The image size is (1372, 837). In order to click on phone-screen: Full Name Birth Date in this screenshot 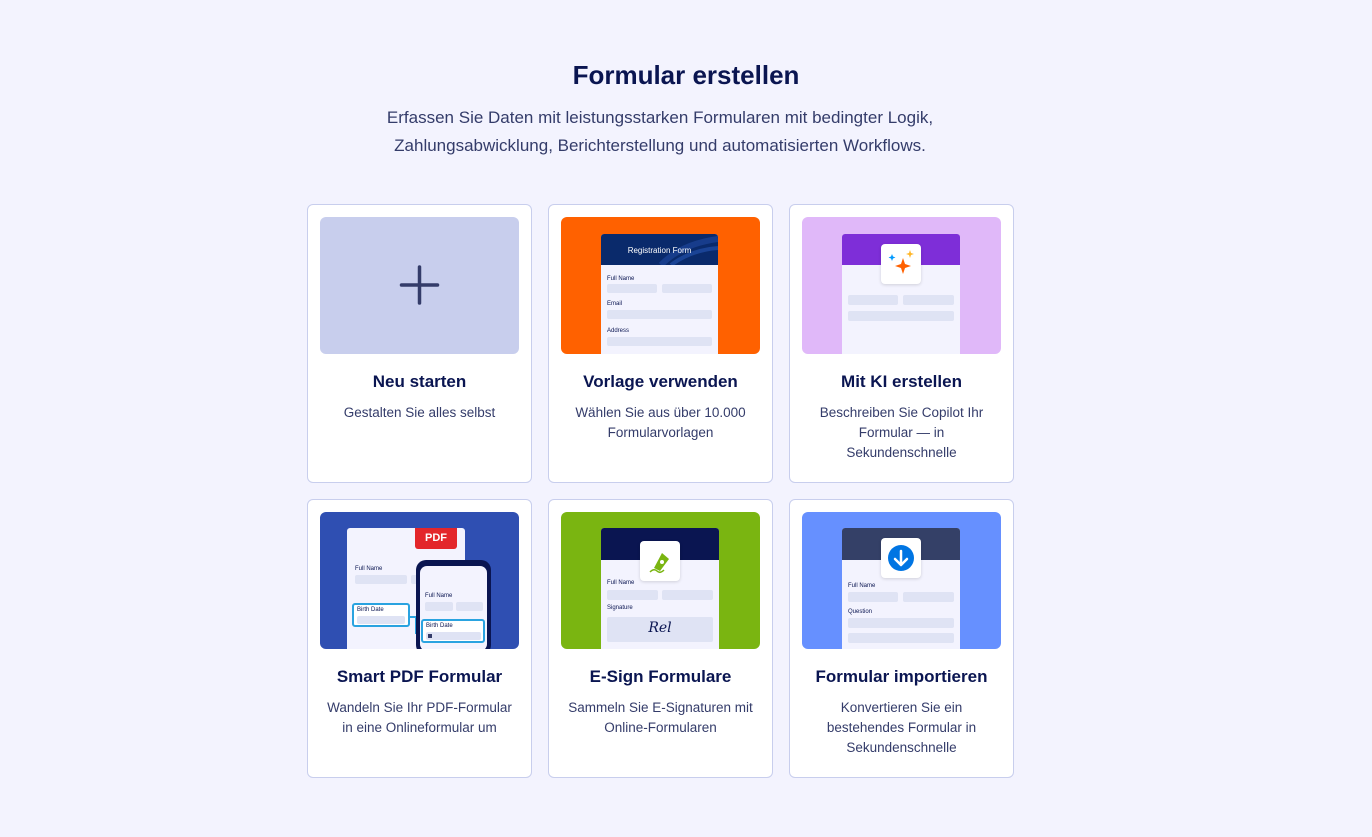, I will do `click(453, 607)`.